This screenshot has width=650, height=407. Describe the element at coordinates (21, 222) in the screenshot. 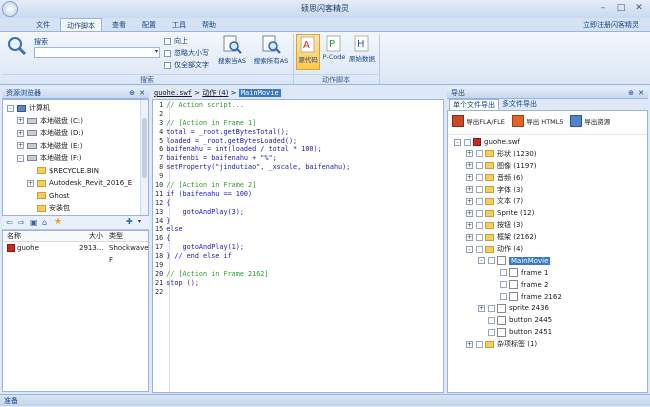

I see `forward-icon: ⇨` at that location.